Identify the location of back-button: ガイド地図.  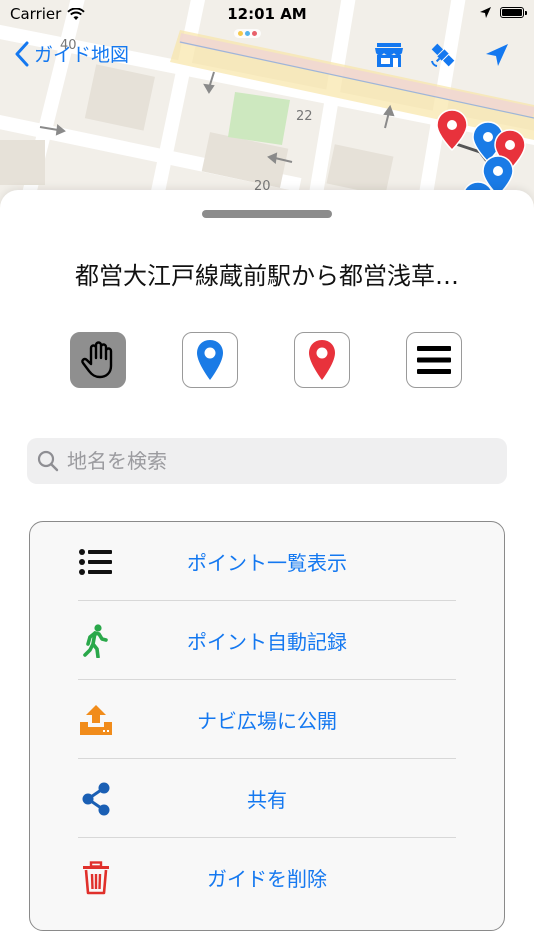
(71, 53).